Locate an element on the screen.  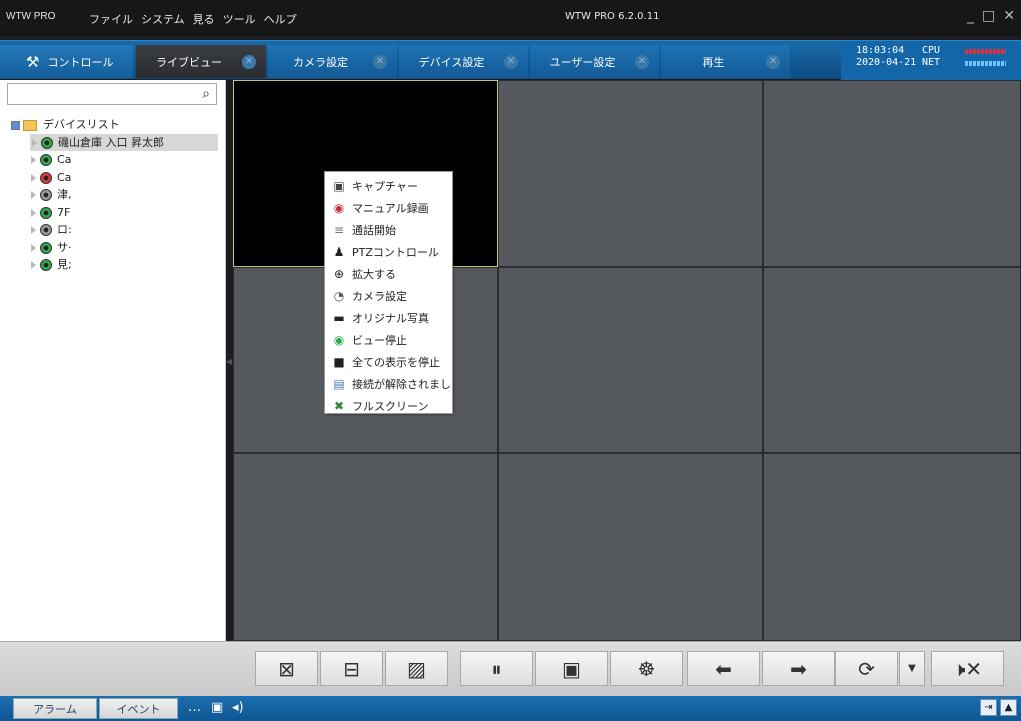
tree-item: 見; is located at coordinates (113, 265).